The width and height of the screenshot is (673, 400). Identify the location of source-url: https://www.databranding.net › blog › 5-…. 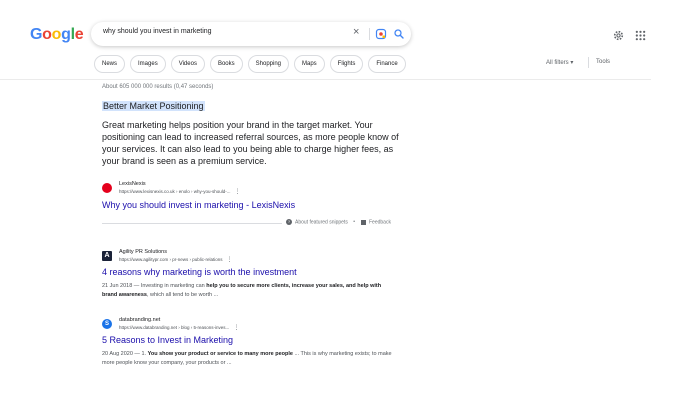
(179, 327).